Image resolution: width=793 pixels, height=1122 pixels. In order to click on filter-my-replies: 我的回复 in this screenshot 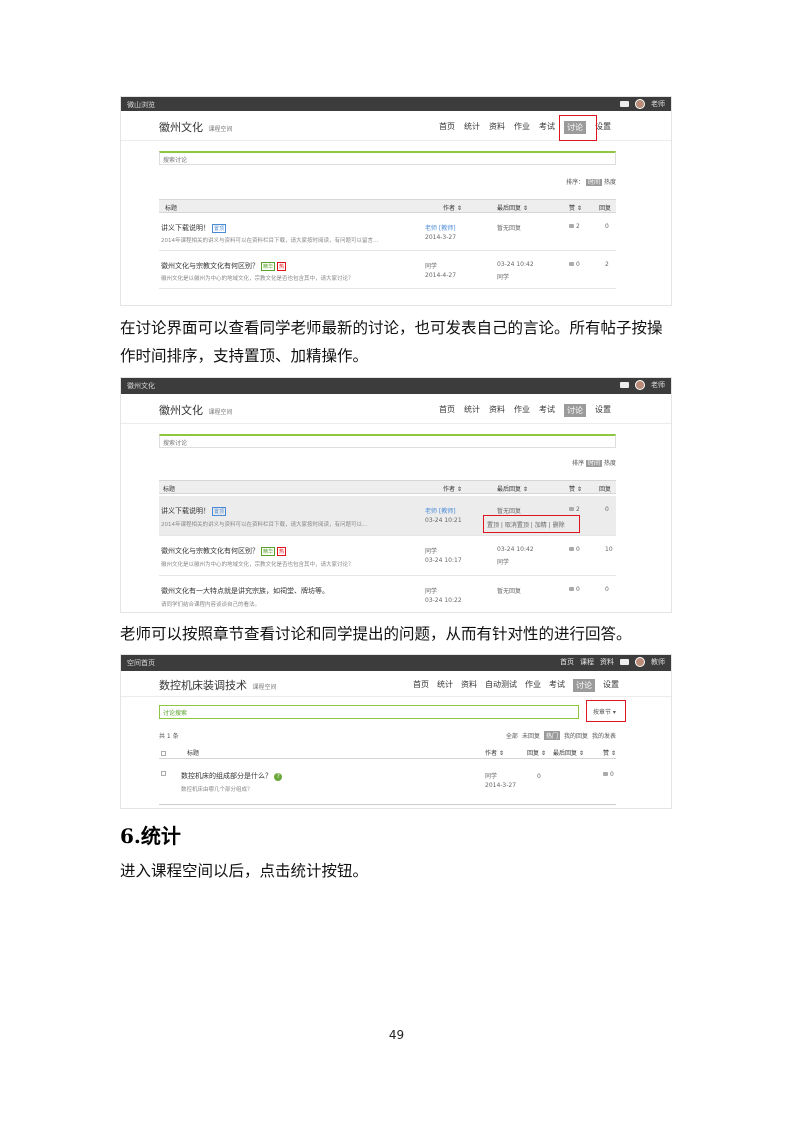, I will do `click(576, 735)`.